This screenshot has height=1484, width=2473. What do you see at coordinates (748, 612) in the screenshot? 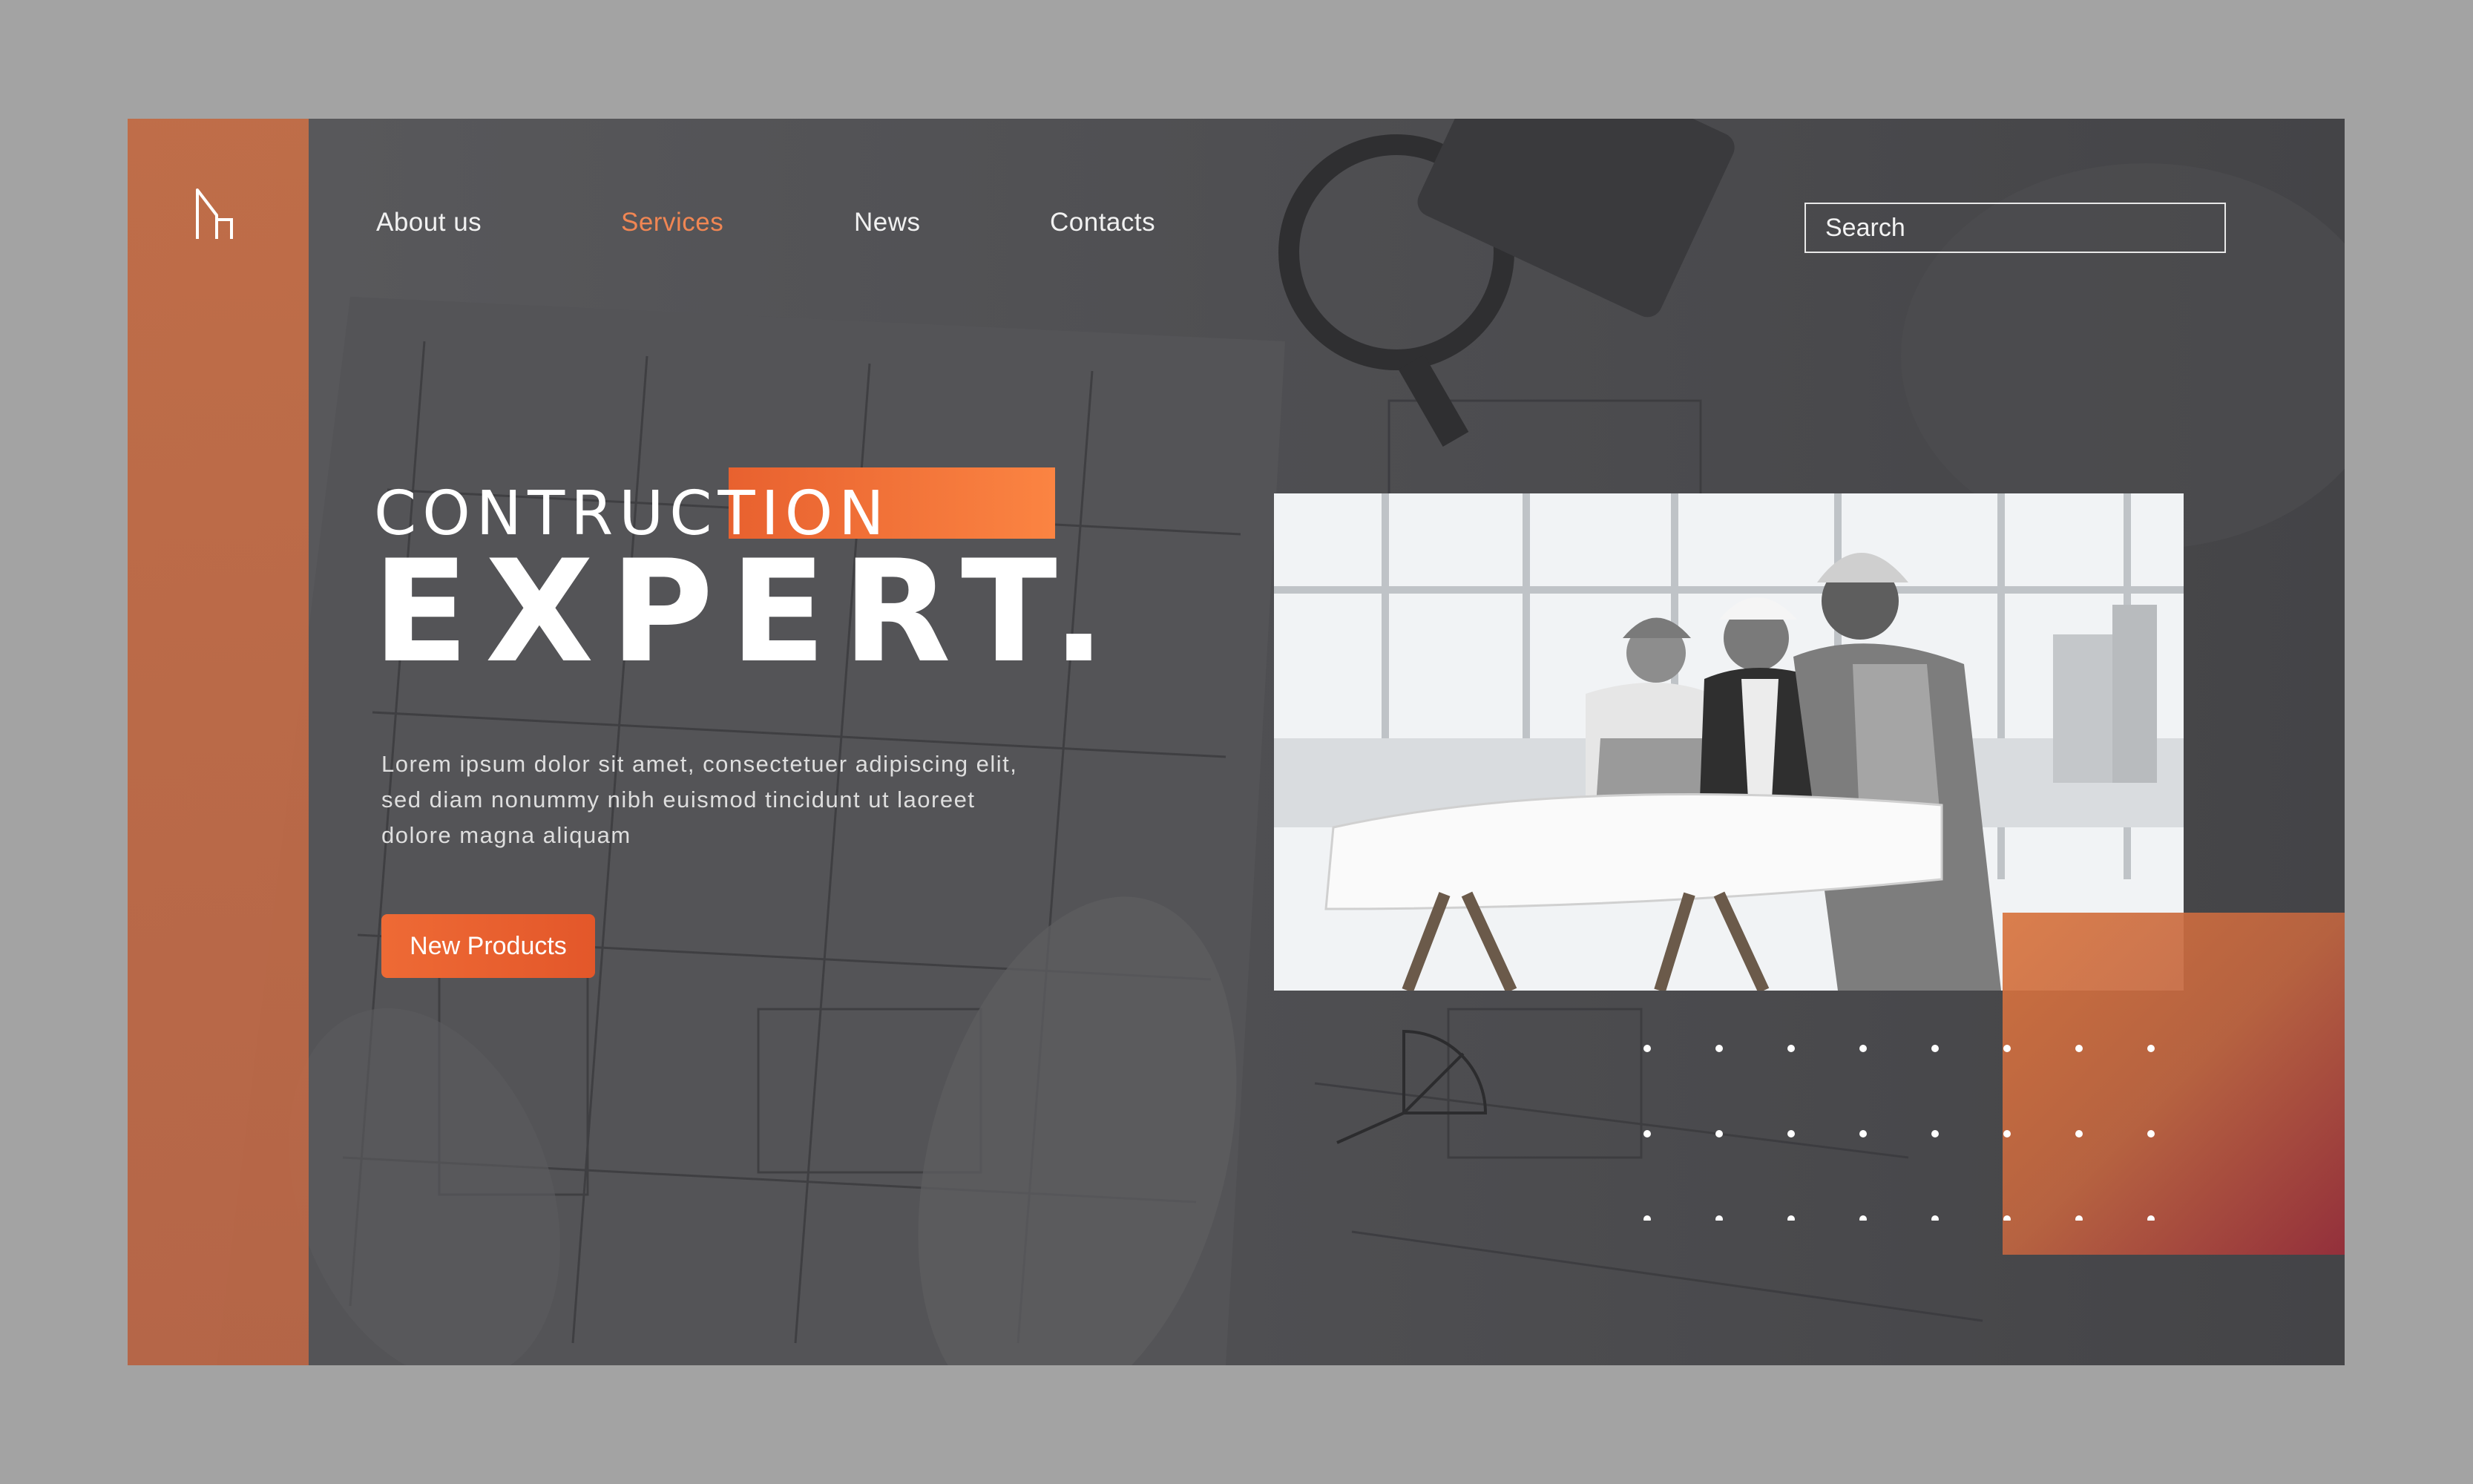
I see `hero-title: EXPERT.` at bounding box center [748, 612].